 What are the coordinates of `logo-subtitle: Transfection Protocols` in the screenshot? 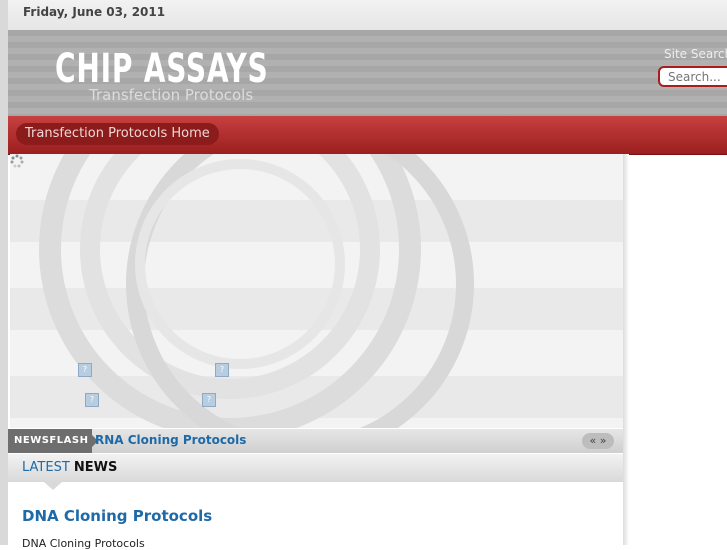 It's located at (171, 95).